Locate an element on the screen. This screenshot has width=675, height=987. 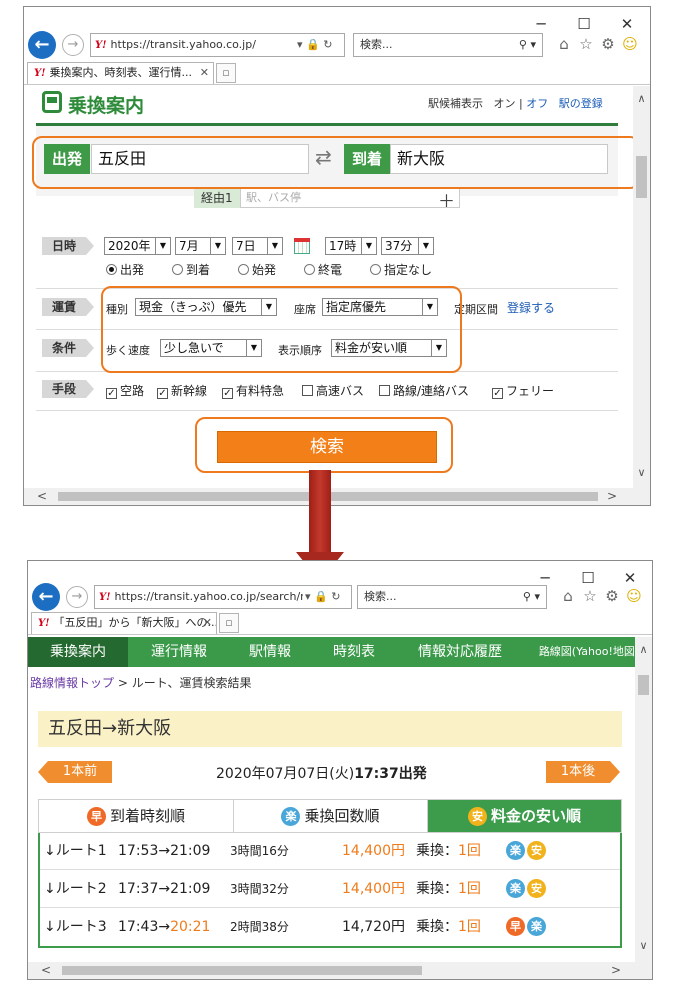
search-datetime: 2020年07月07日(火)17:37出発 is located at coordinates (321, 774).